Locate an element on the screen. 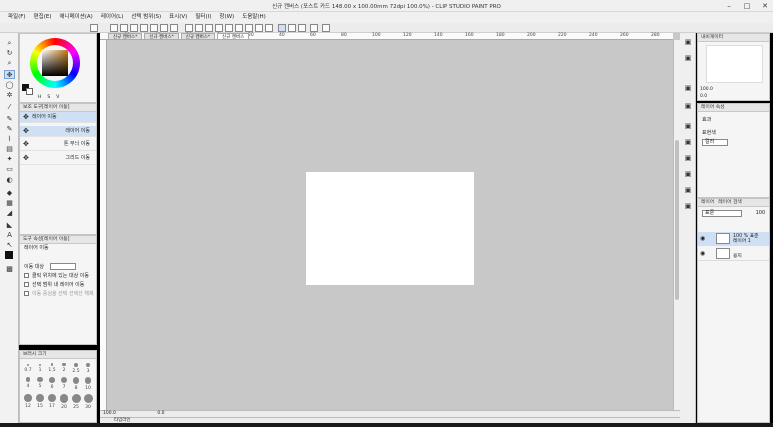 The width and height of the screenshot is (773, 427). save-icon is located at coordinates (134, 28).